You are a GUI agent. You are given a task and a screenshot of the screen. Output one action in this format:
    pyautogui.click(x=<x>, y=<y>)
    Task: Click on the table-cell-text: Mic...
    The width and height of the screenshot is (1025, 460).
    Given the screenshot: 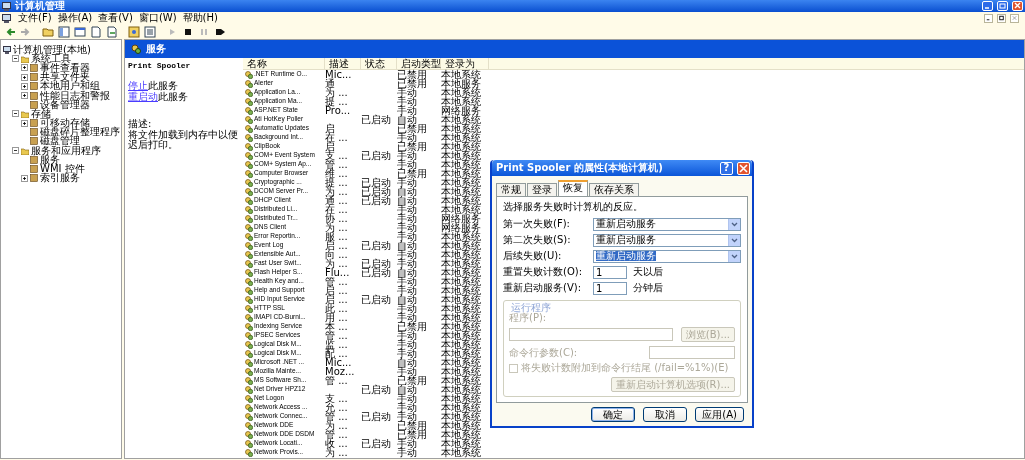 What is the action you would take?
    pyautogui.click(x=338, y=362)
    